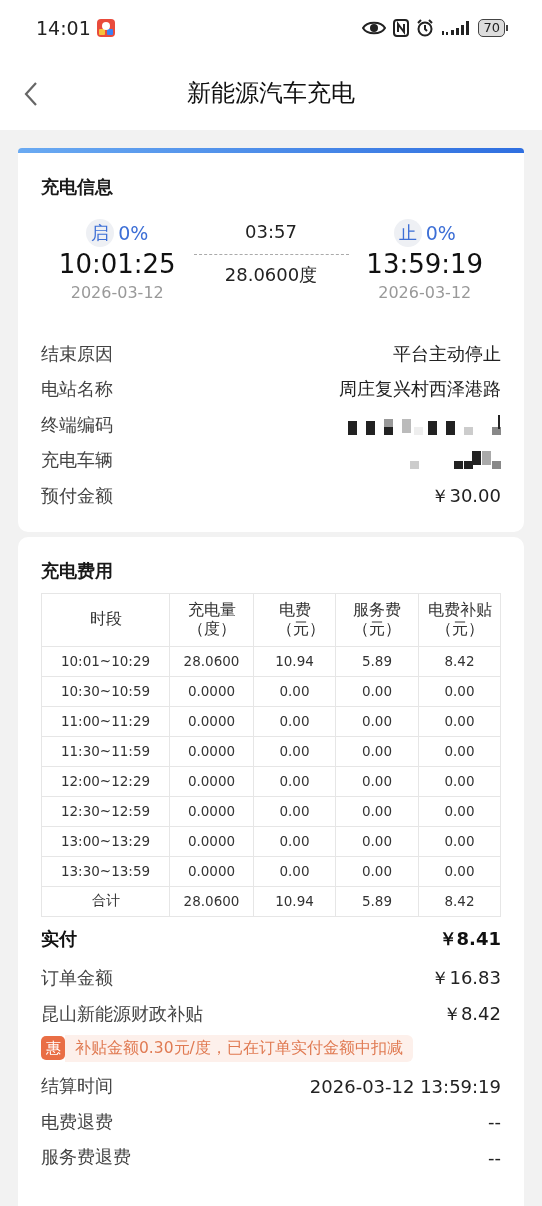  Describe the element at coordinates (105, 691) in the screenshot. I see `table-cell: 10:30~10:59` at that location.